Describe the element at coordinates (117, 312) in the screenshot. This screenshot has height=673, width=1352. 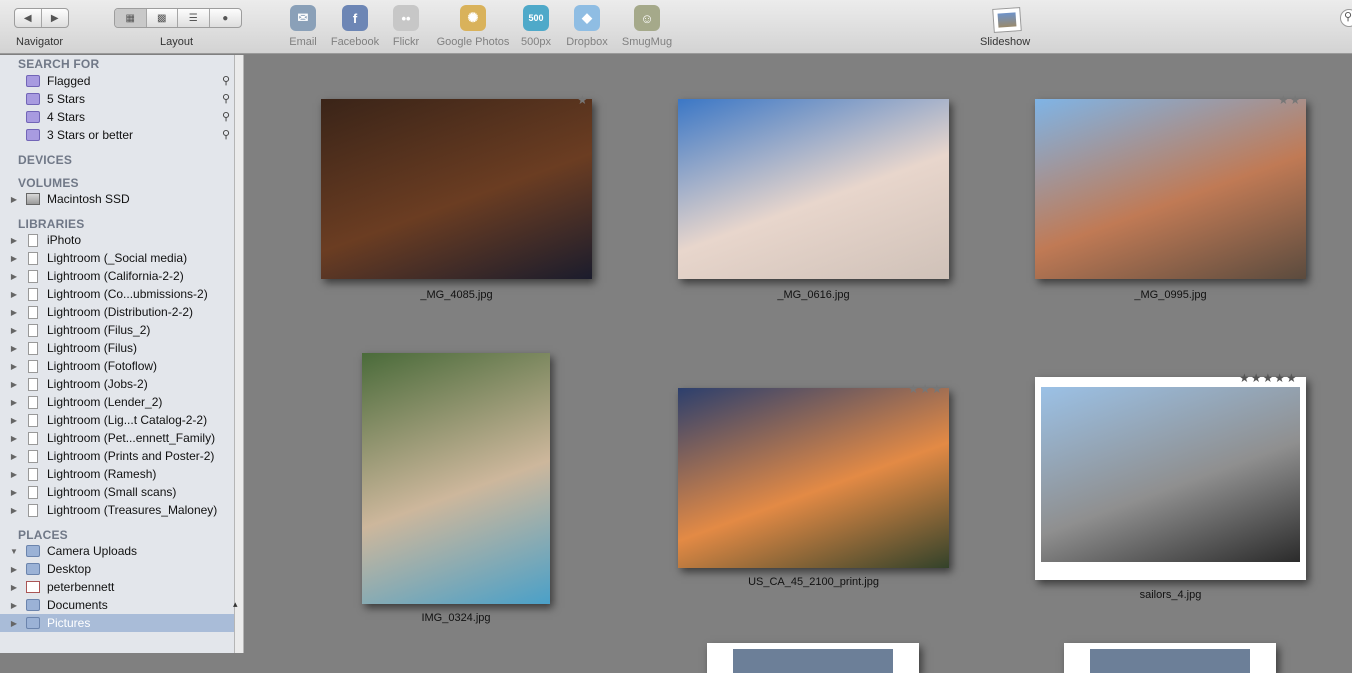
I see `library-item: ▶ Lightroom (Distribution-2-2)` at that location.